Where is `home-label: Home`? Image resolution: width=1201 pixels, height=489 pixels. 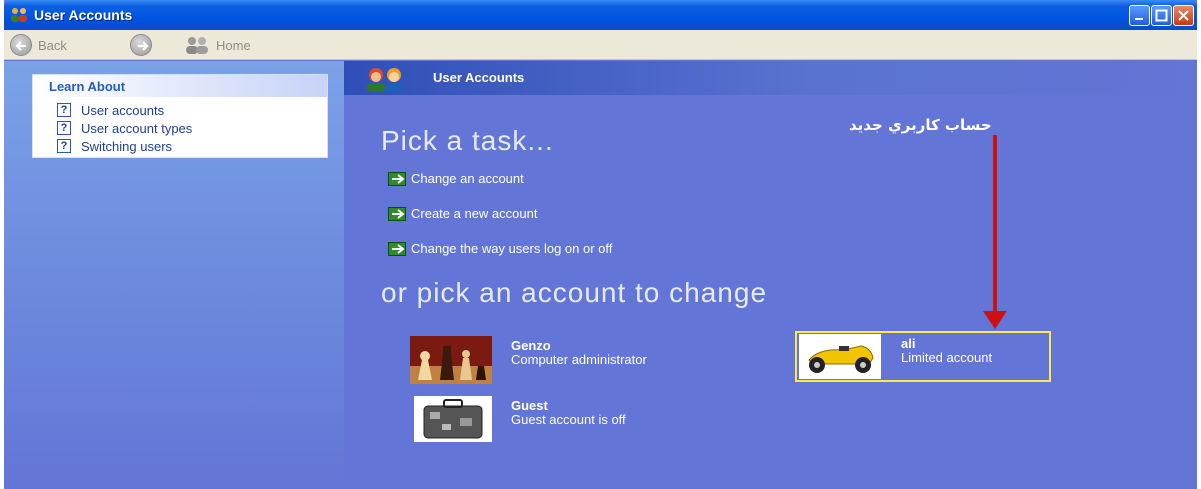
home-label: Home is located at coordinates (233, 45).